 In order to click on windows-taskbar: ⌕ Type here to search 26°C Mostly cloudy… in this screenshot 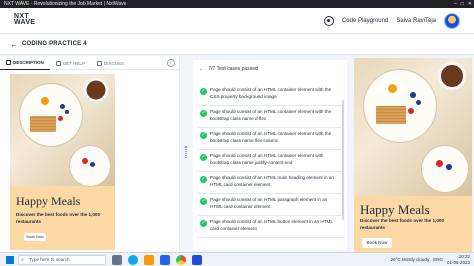, I will do `click(237, 259)`.